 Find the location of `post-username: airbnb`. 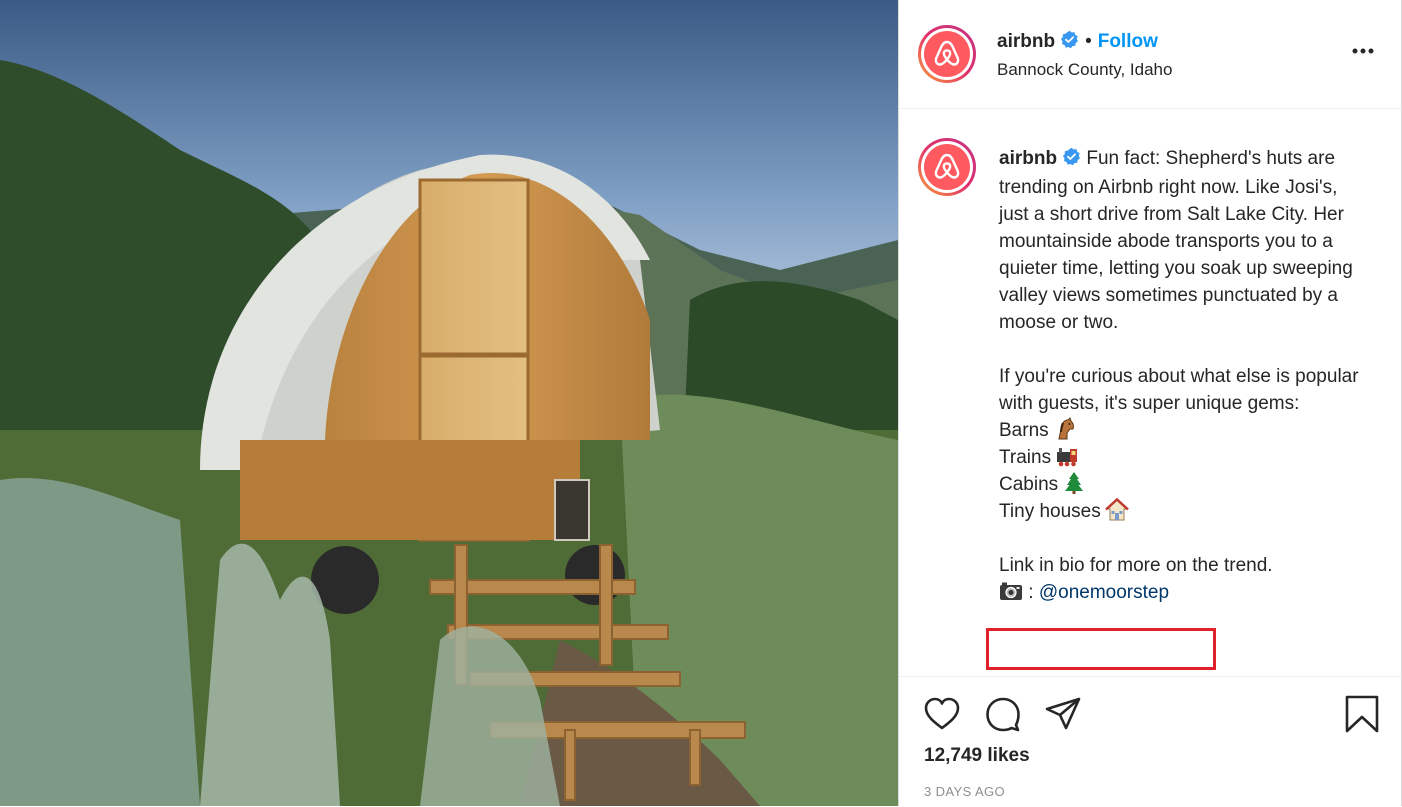

post-username: airbnb is located at coordinates (1026, 41).